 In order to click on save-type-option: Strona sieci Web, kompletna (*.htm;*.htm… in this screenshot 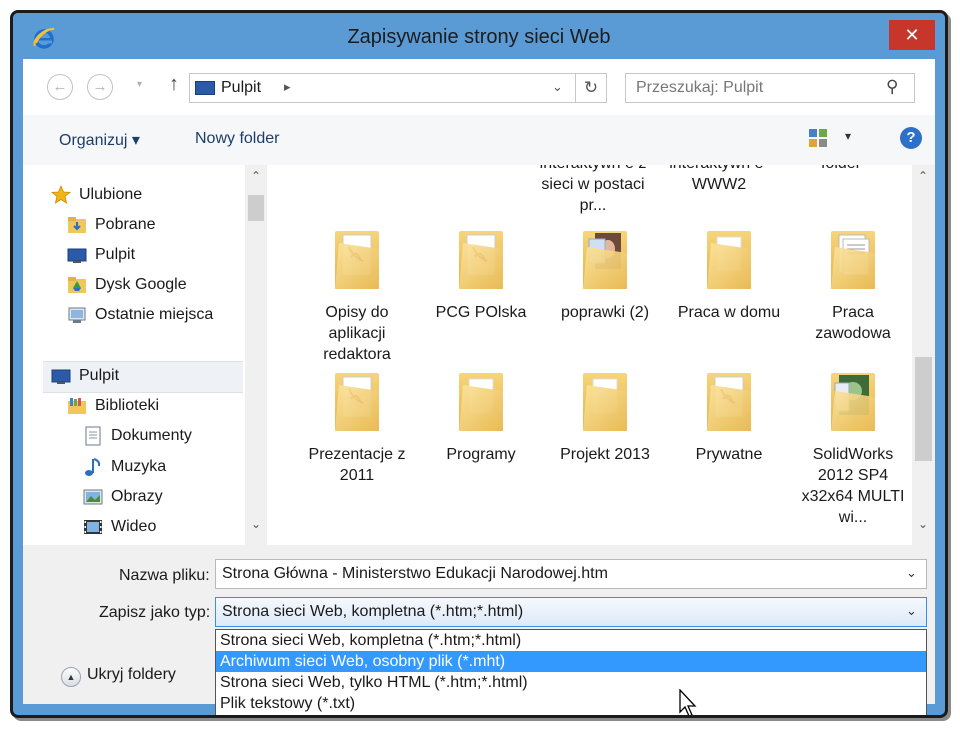, I will do `click(571, 640)`.